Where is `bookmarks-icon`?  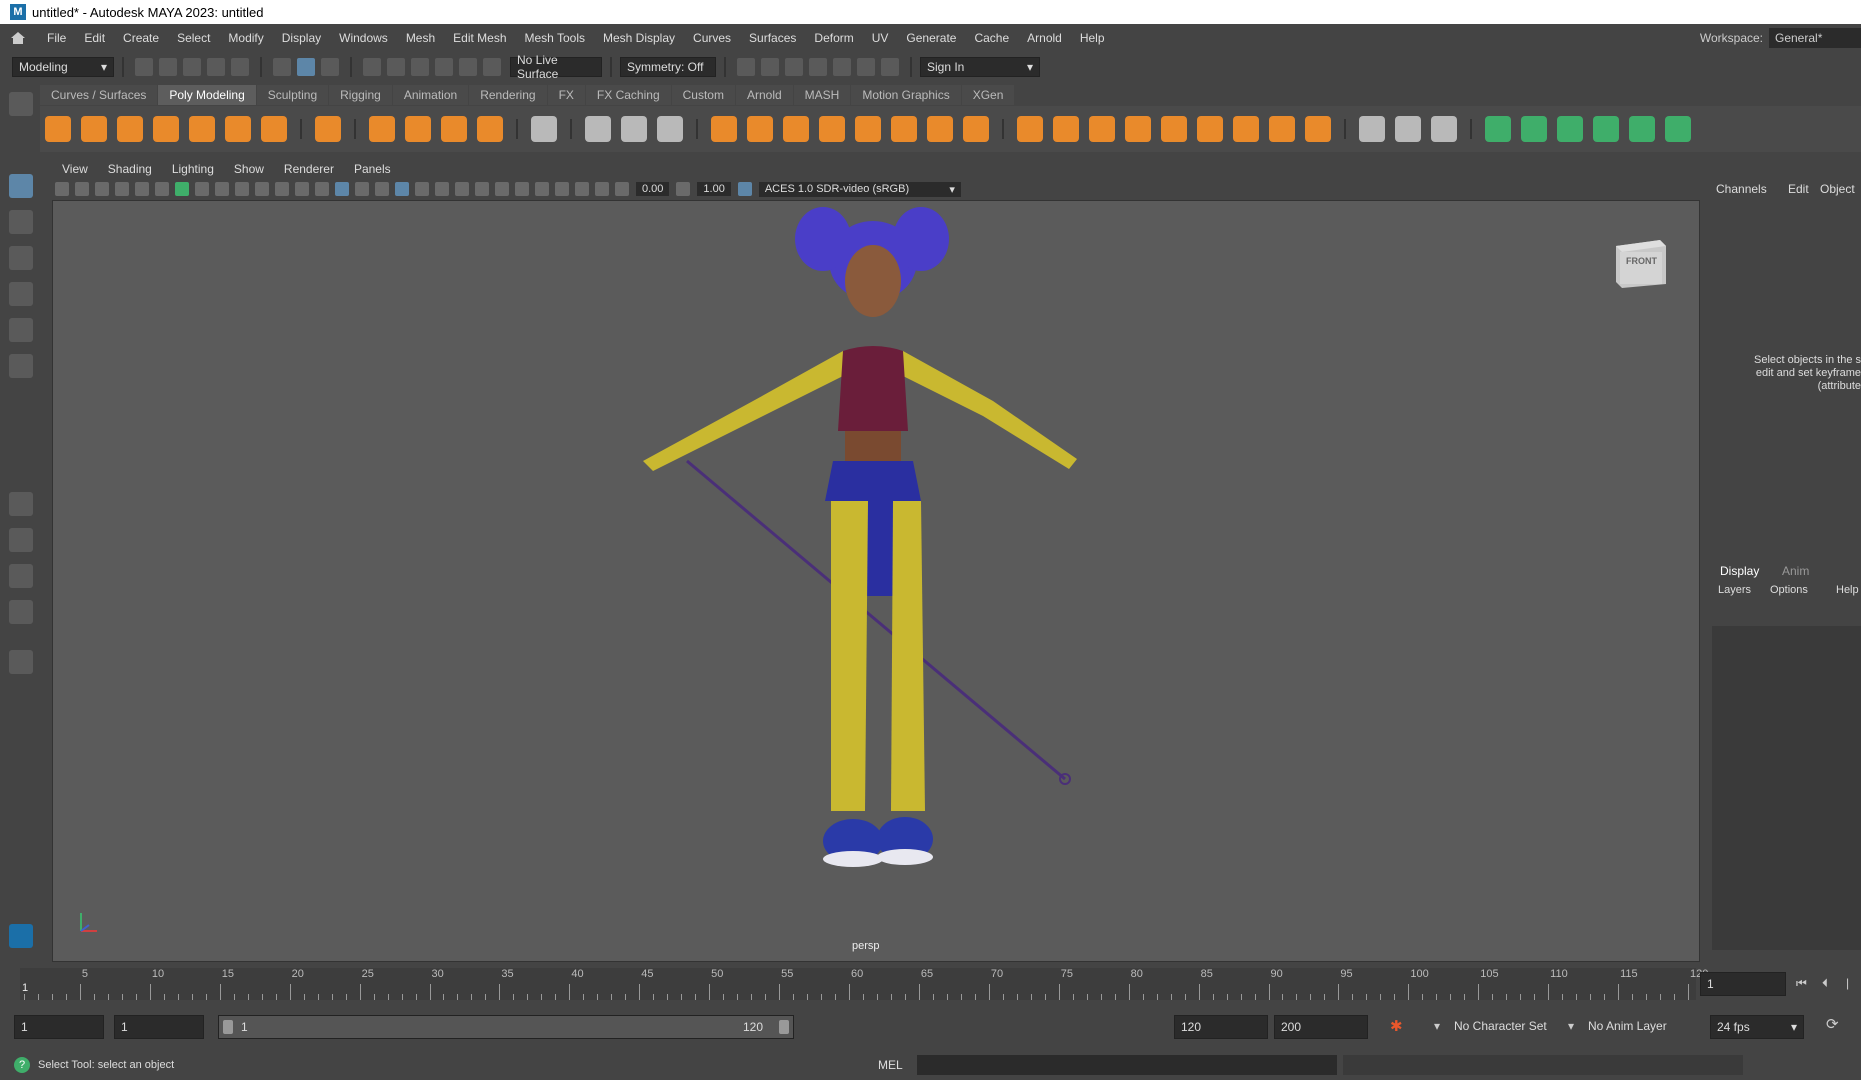
bookmarks-icon is located at coordinates (102, 189).